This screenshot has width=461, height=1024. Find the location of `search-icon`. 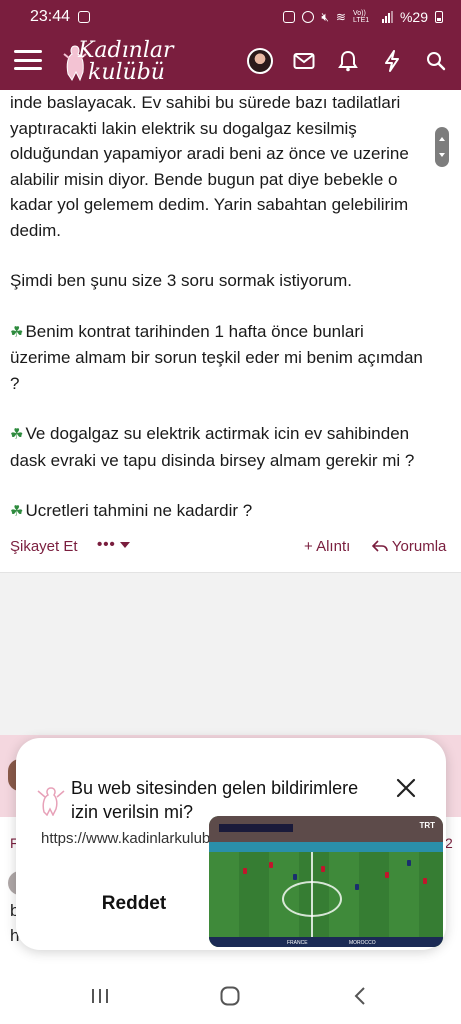

search-icon is located at coordinates (436, 61).